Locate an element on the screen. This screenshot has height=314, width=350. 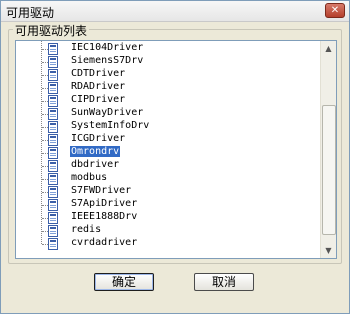
tree-item-label: IEEE1888Drv is located at coordinates (104, 216).